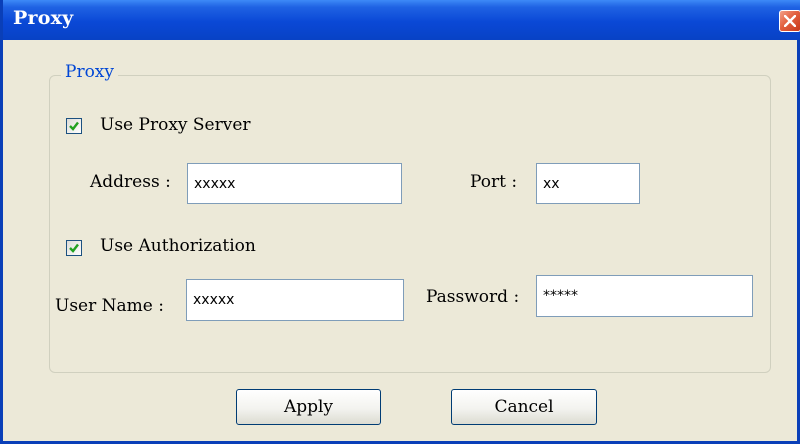  I want to click on use-proxy-server-label: Use Proxy Server, so click(175, 125).